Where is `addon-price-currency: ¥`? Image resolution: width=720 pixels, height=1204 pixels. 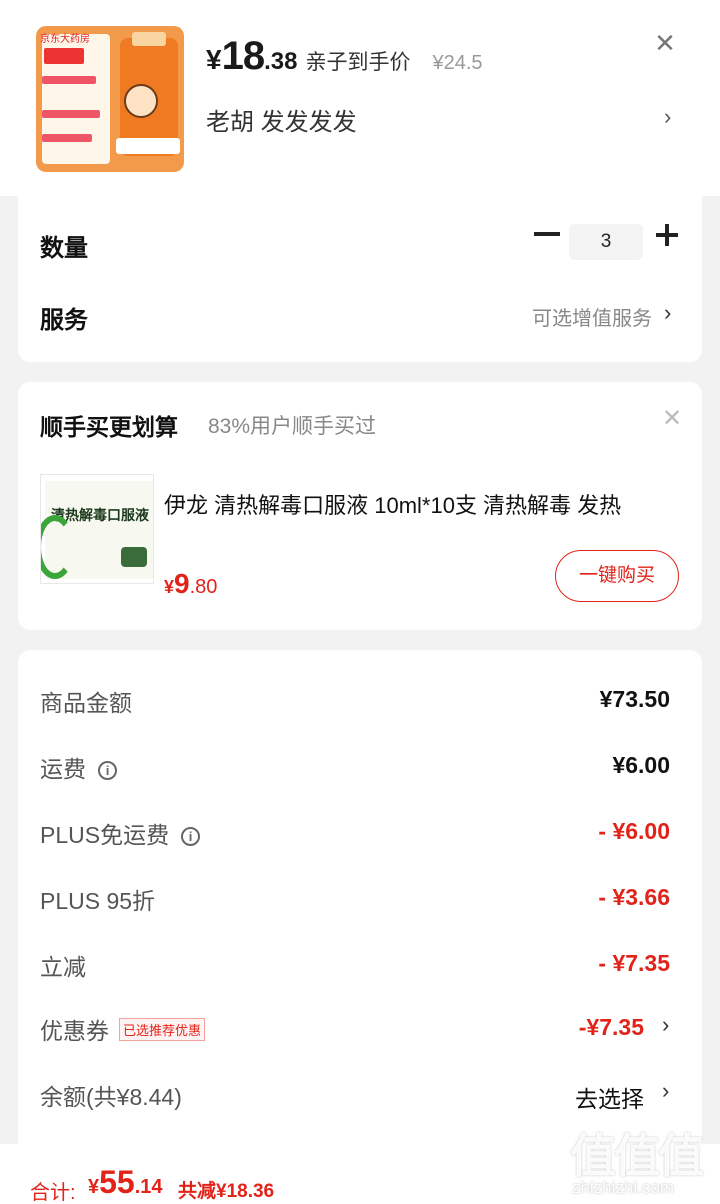
addon-price-currency: ¥ is located at coordinates (169, 587).